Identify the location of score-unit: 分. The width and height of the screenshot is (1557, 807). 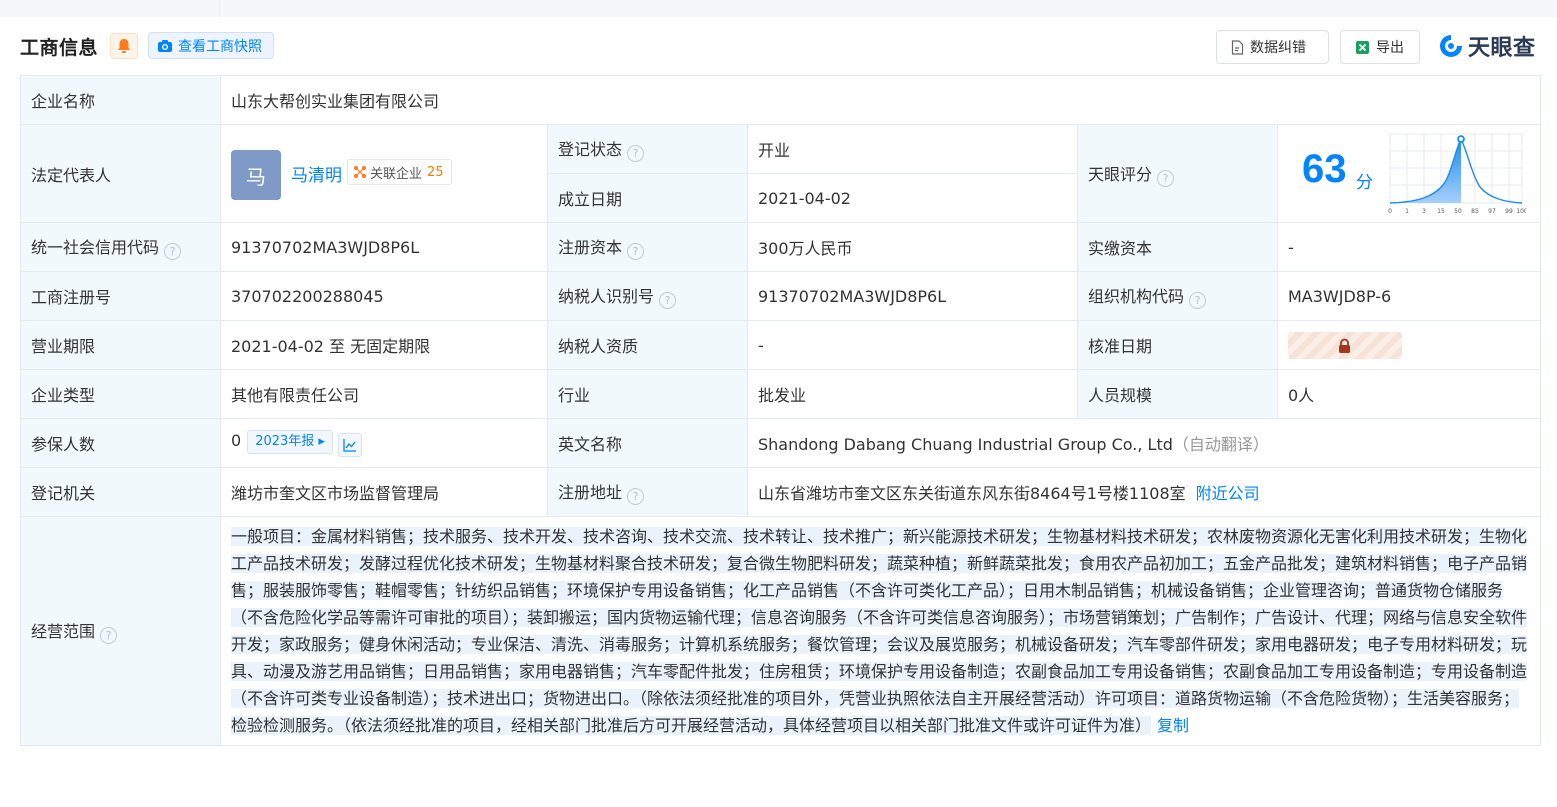
(1364, 183).